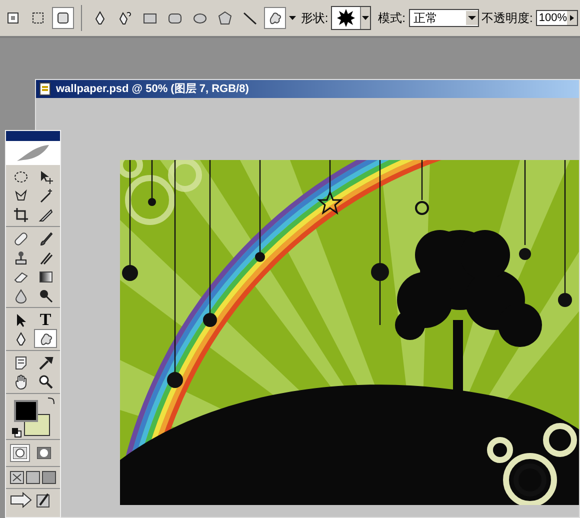 Image resolution: width=580 pixels, height=518 pixels. What do you see at coordinates (314, 18) in the screenshot?
I see `shape-label: 形状:` at bounding box center [314, 18].